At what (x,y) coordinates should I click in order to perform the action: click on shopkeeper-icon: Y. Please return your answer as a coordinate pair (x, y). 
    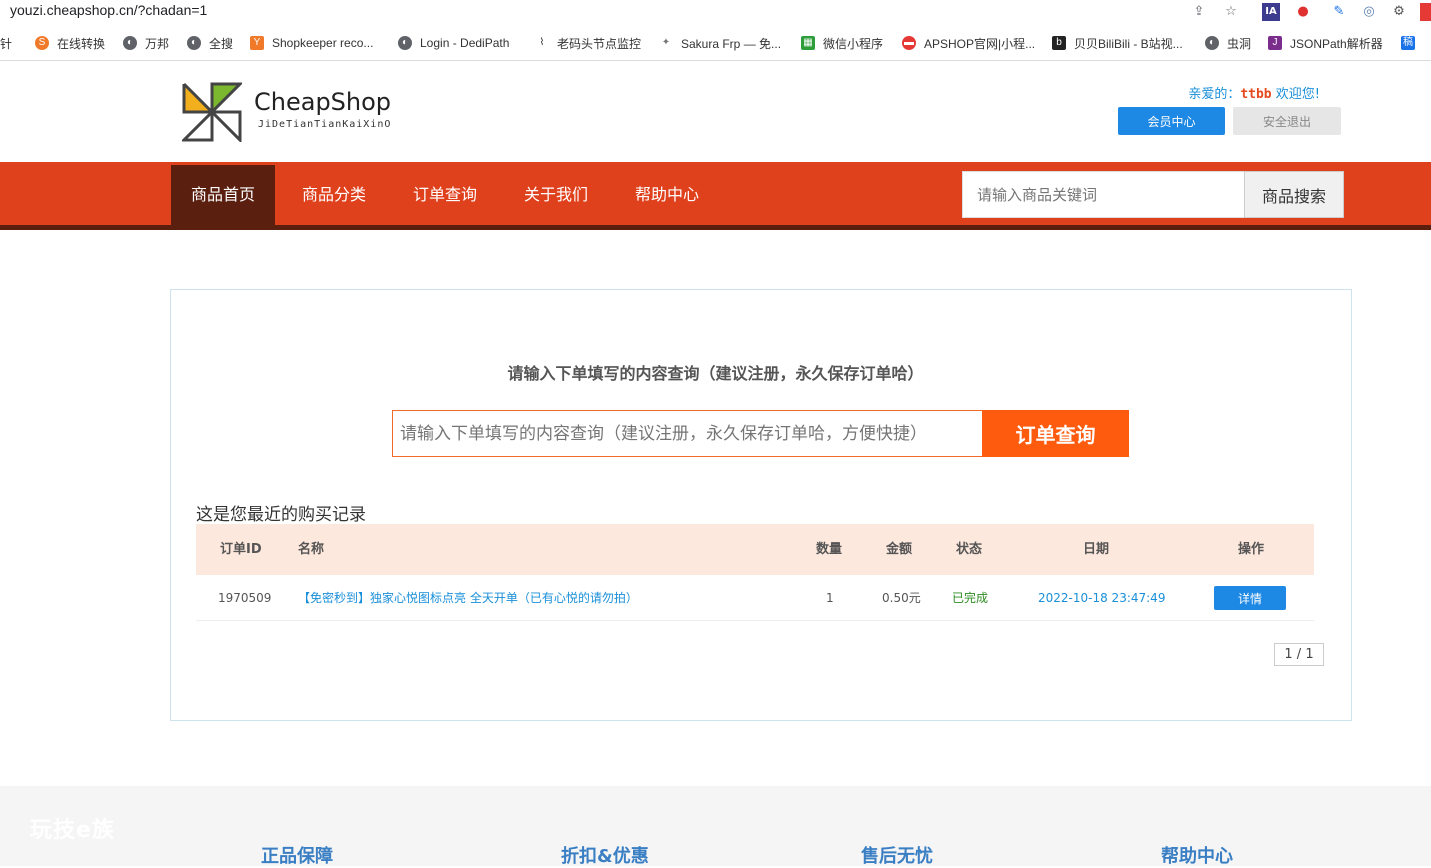
    Looking at the image, I should click on (257, 43).